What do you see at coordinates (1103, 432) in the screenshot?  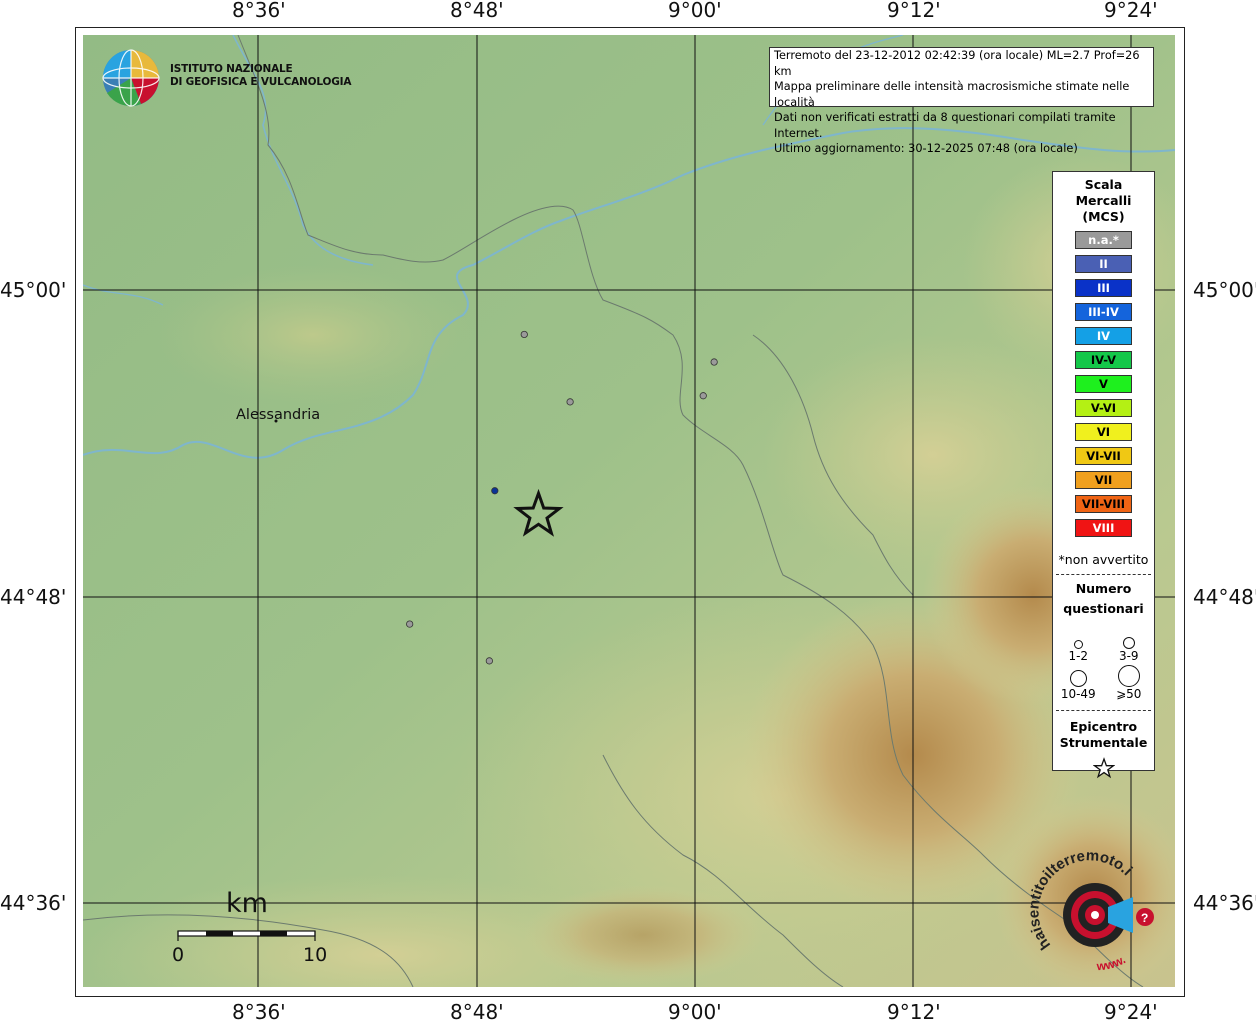 I see `intensity-swatch: VI` at bounding box center [1103, 432].